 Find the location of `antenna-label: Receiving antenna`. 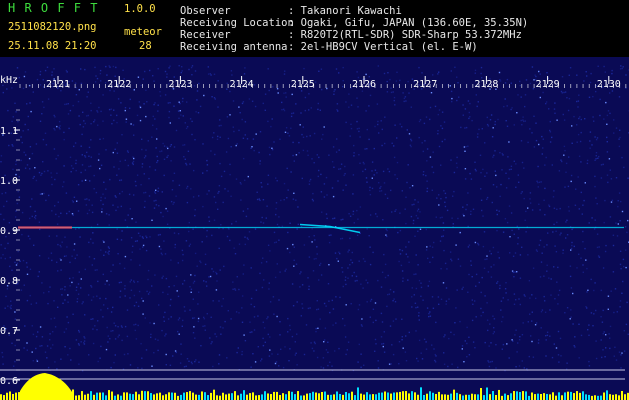

antenna-label: Receiving antenna is located at coordinates (234, 47).